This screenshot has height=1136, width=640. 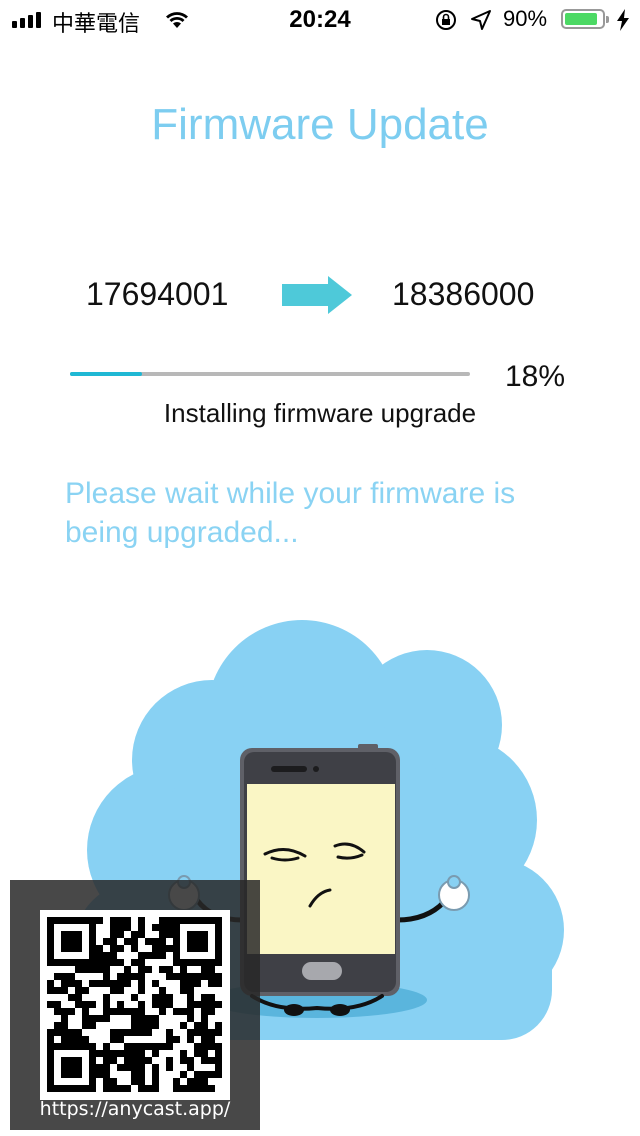 I want to click on location-icon, so click(x=481, y=20).